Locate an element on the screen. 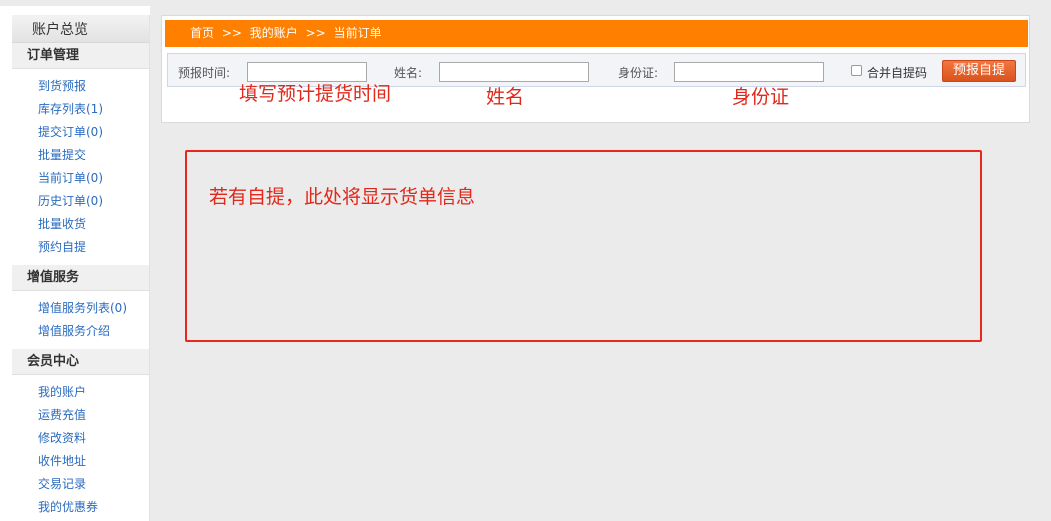  section-member-center: 会员中心 is located at coordinates (80, 362).